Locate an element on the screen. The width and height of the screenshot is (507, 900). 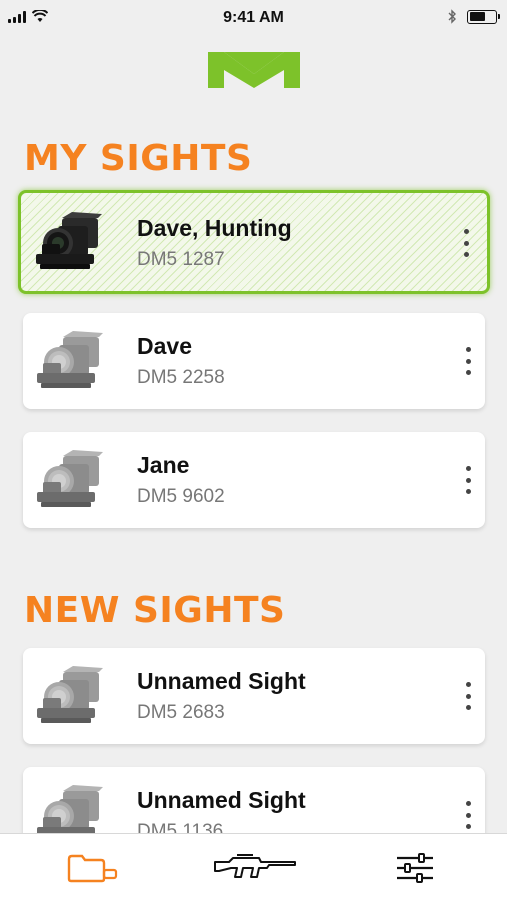
tab-bar is located at coordinates (253, 866).